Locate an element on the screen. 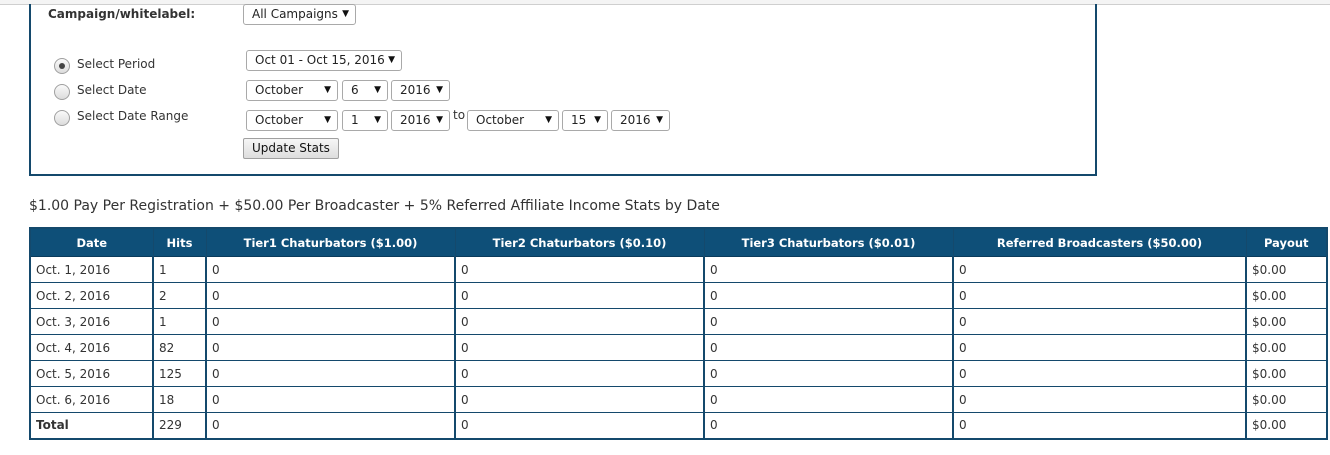 This screenshot has width=1330, height=455. col-date: Date is located at coordinates (91, 242).